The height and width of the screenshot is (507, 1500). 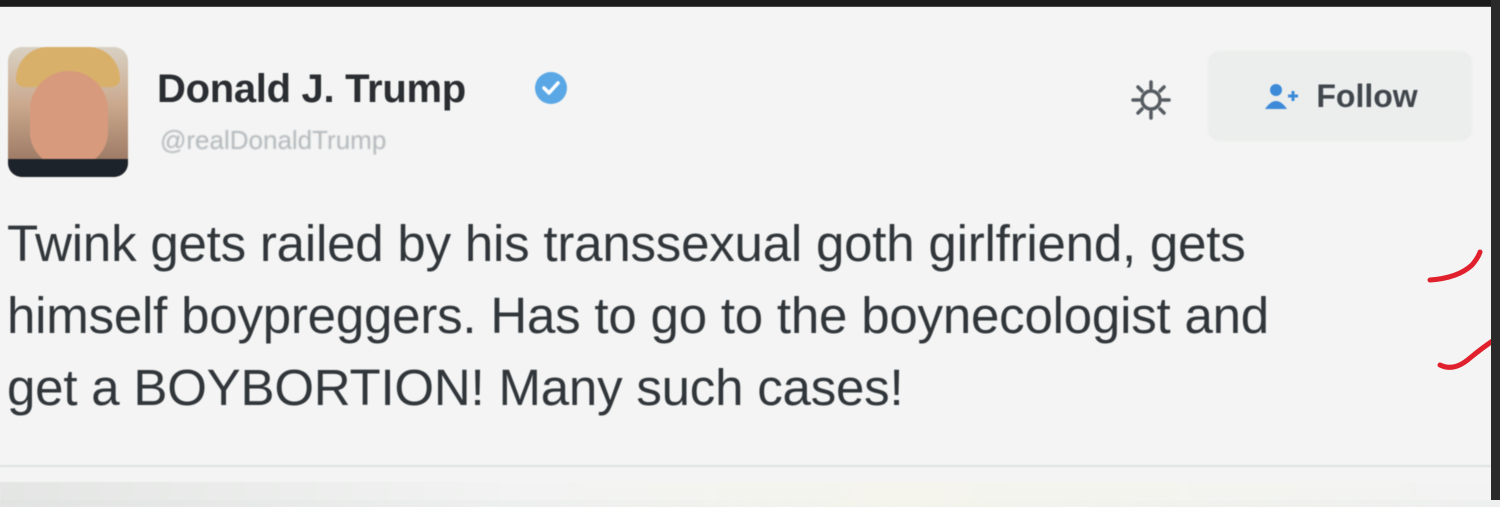 I want to click on red-hand-drawn-mark, so click(x=1462, y=309).